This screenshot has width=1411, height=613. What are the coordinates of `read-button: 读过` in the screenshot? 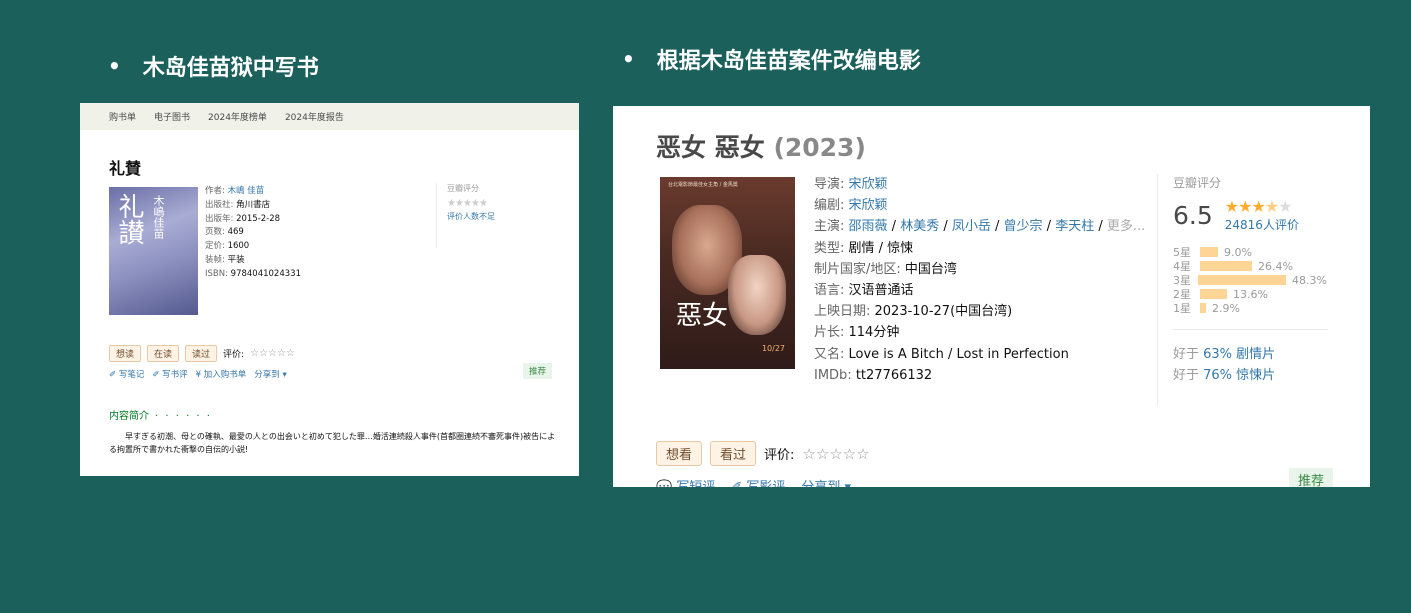 It's located at (201, 353).